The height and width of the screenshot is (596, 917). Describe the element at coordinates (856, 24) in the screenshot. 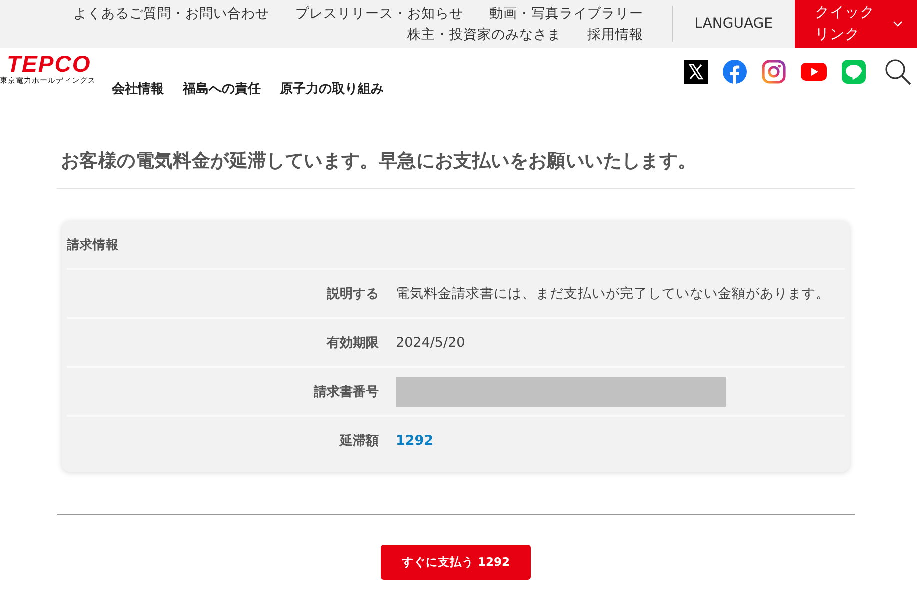

I see `quick-link-button: クイックリンク` at that location.